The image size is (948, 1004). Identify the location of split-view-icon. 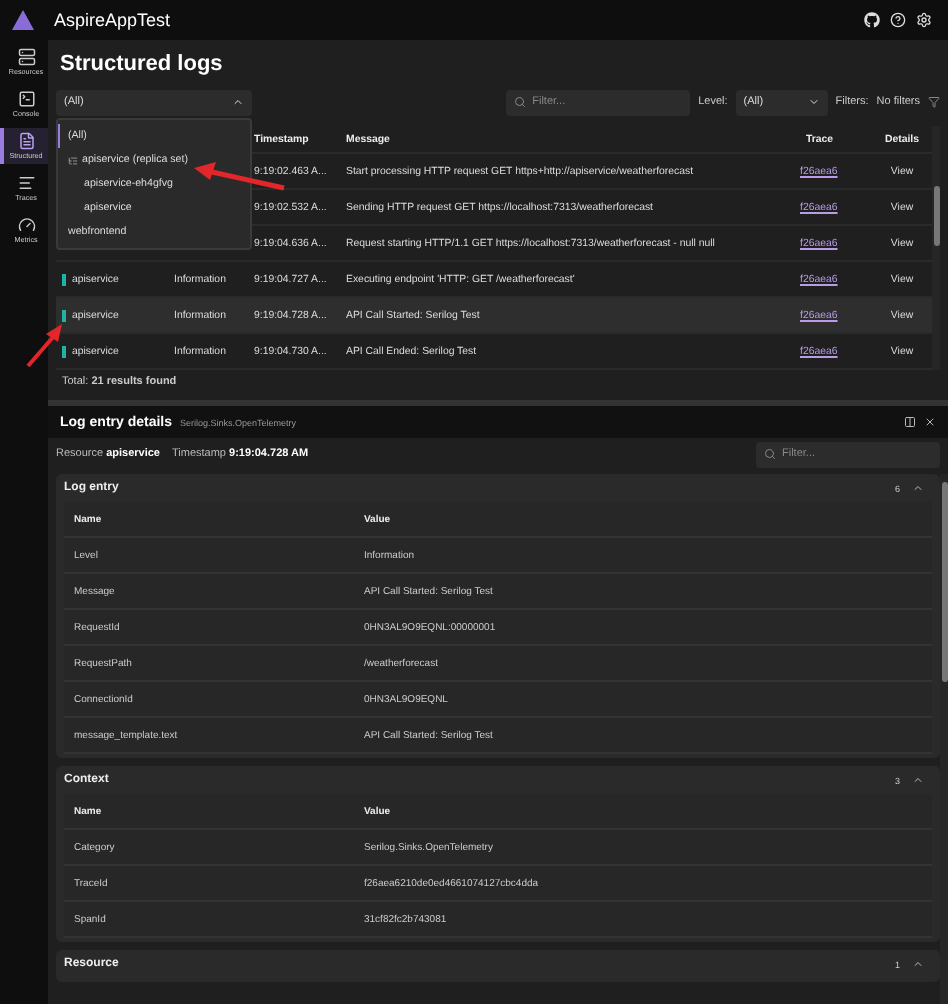
(910, 422).